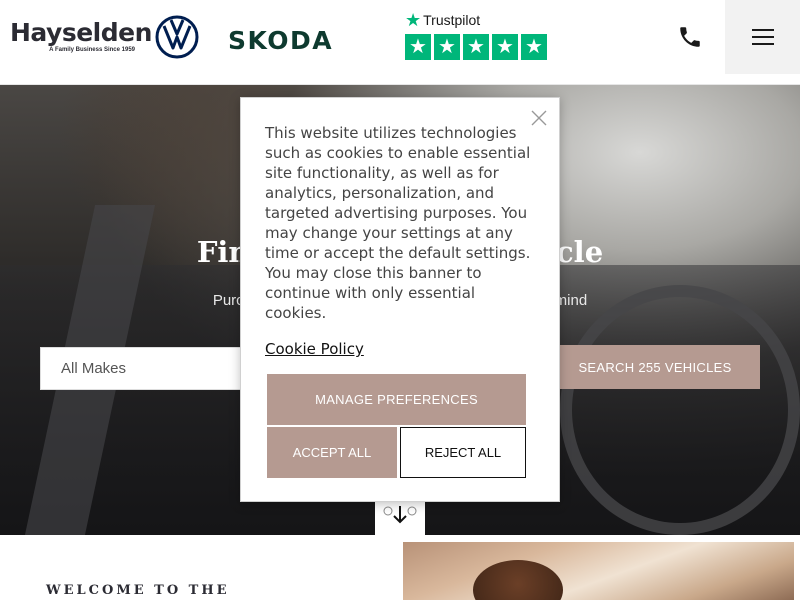 The width and height of the screenshot is (800, 600). I want to click on hamburger-menu-icon, so click(762, 37).